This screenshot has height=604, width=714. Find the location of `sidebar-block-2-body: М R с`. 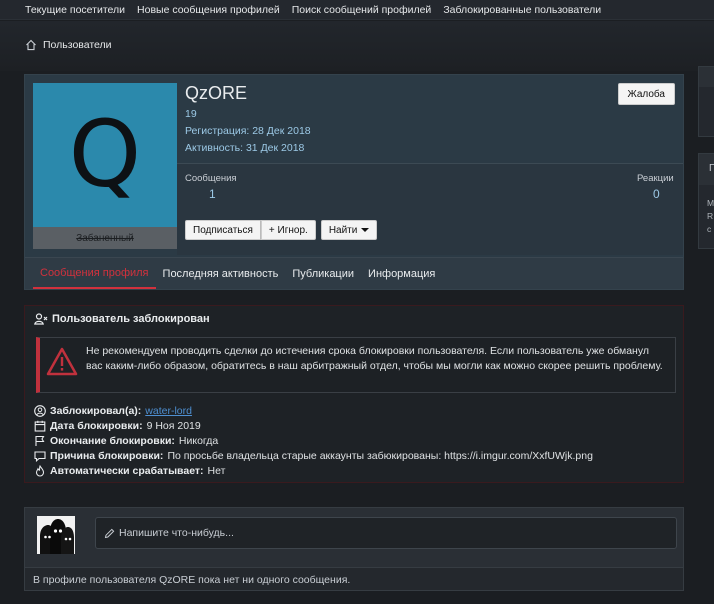

sidebar-block-2-body: М R с is located at coordinates (706, 210).